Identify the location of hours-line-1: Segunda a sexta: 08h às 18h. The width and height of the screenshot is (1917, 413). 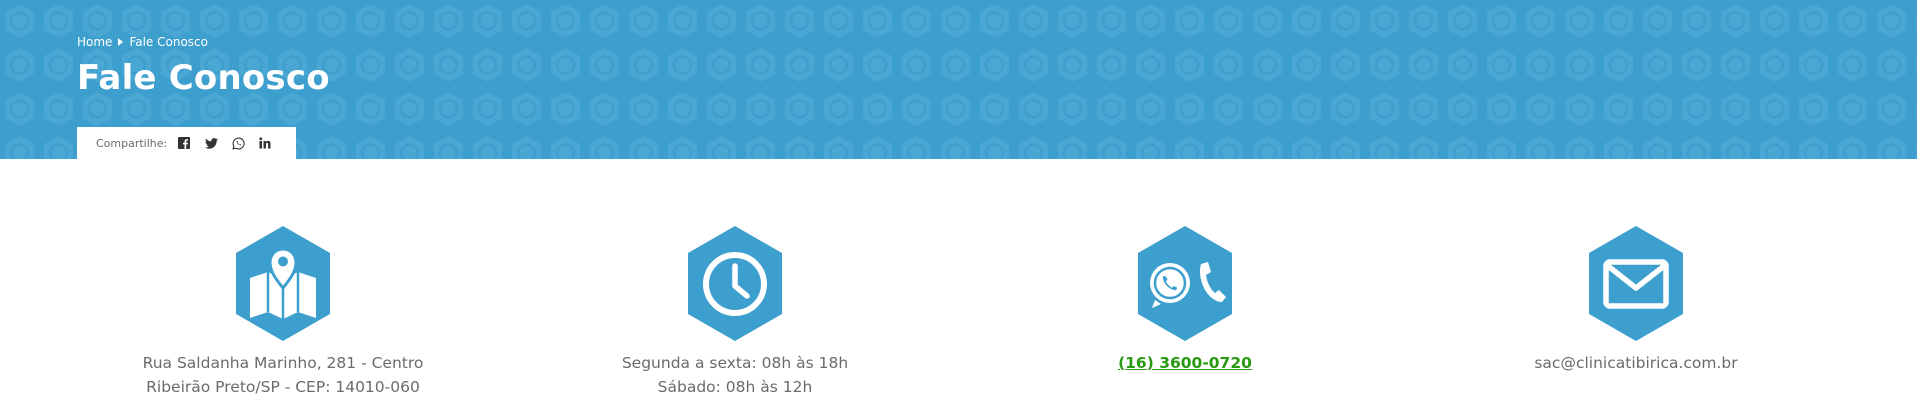
(735, 363).